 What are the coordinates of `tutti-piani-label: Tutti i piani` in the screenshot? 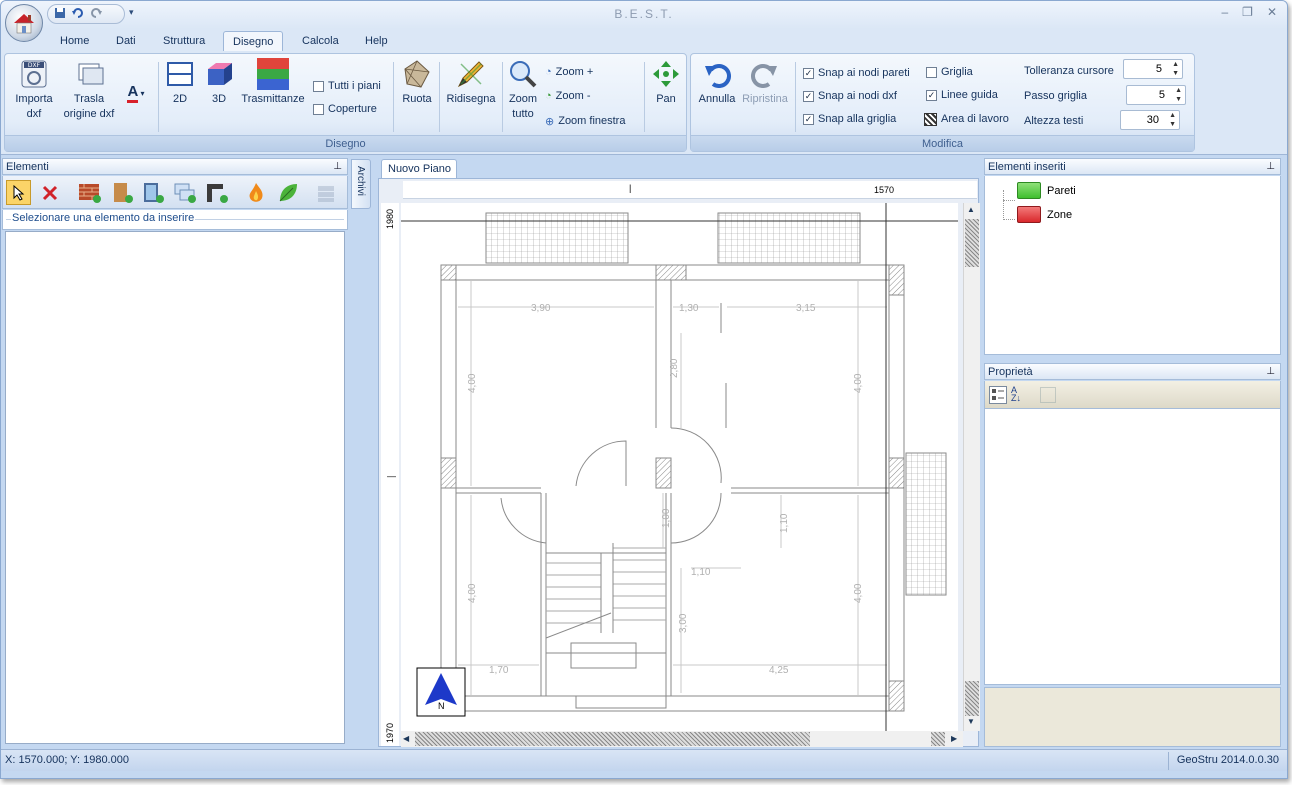 It's located at (354, 86).